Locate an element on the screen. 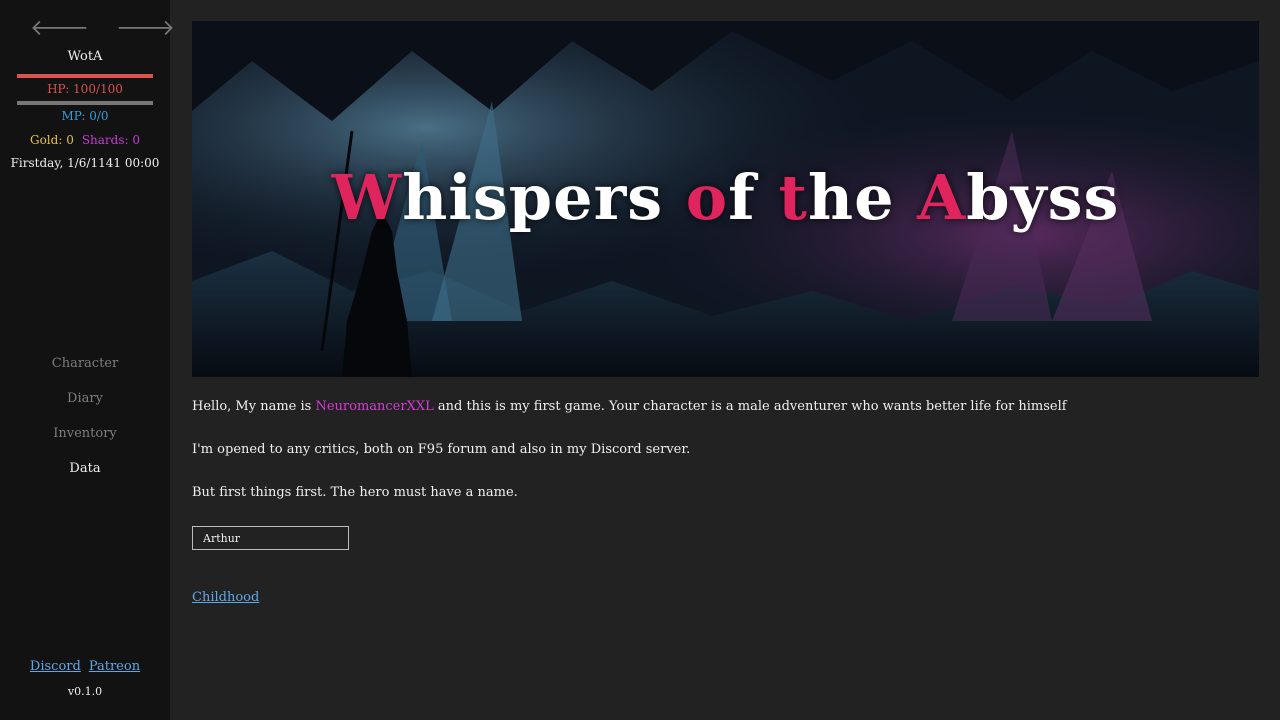 The width and height of the screenshot is (1280, 720). arrow-left-icon: 🡐 is located at coordinates (59, 30).